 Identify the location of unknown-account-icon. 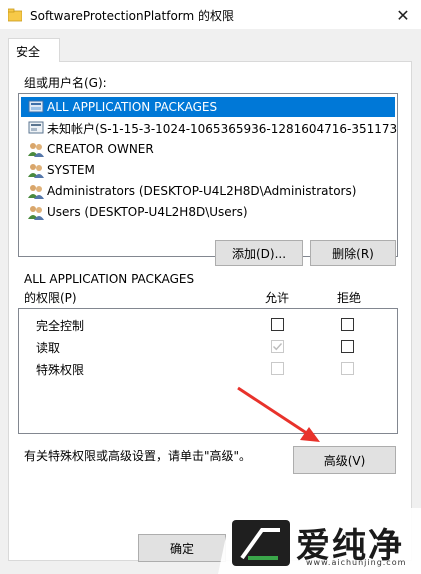
(36, 127).